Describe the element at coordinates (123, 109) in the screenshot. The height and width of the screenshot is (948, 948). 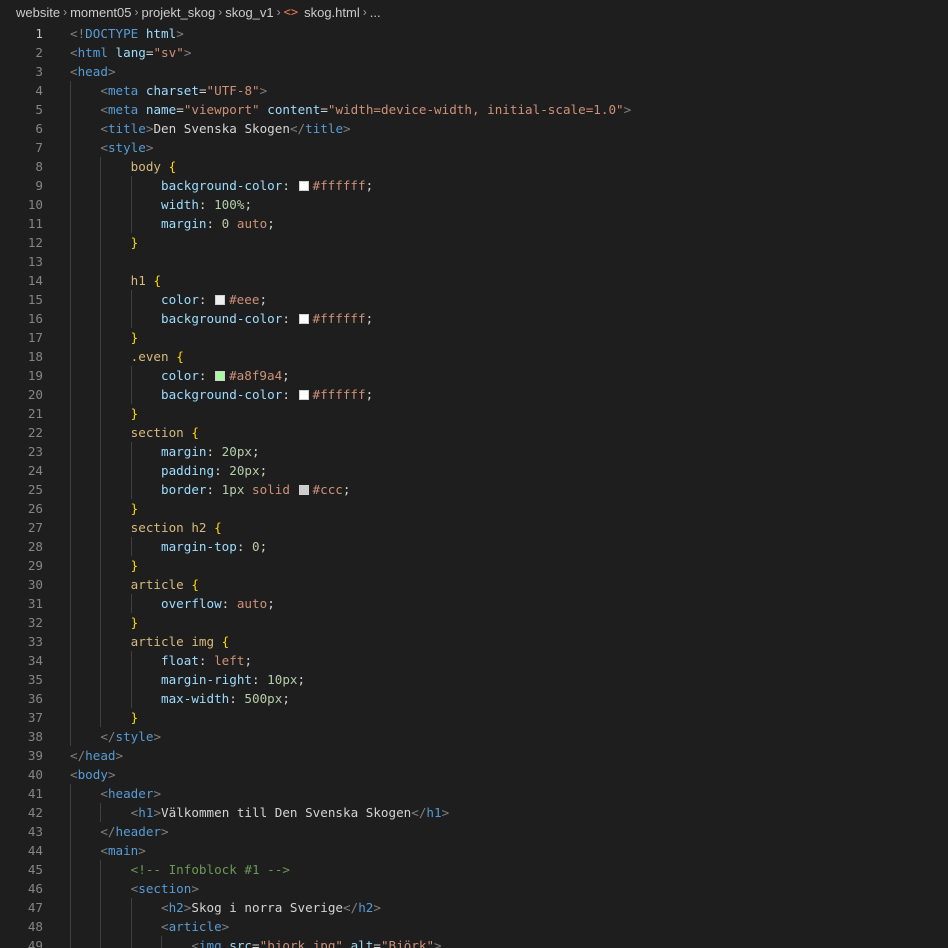
I see `code-token: meta` at that location.